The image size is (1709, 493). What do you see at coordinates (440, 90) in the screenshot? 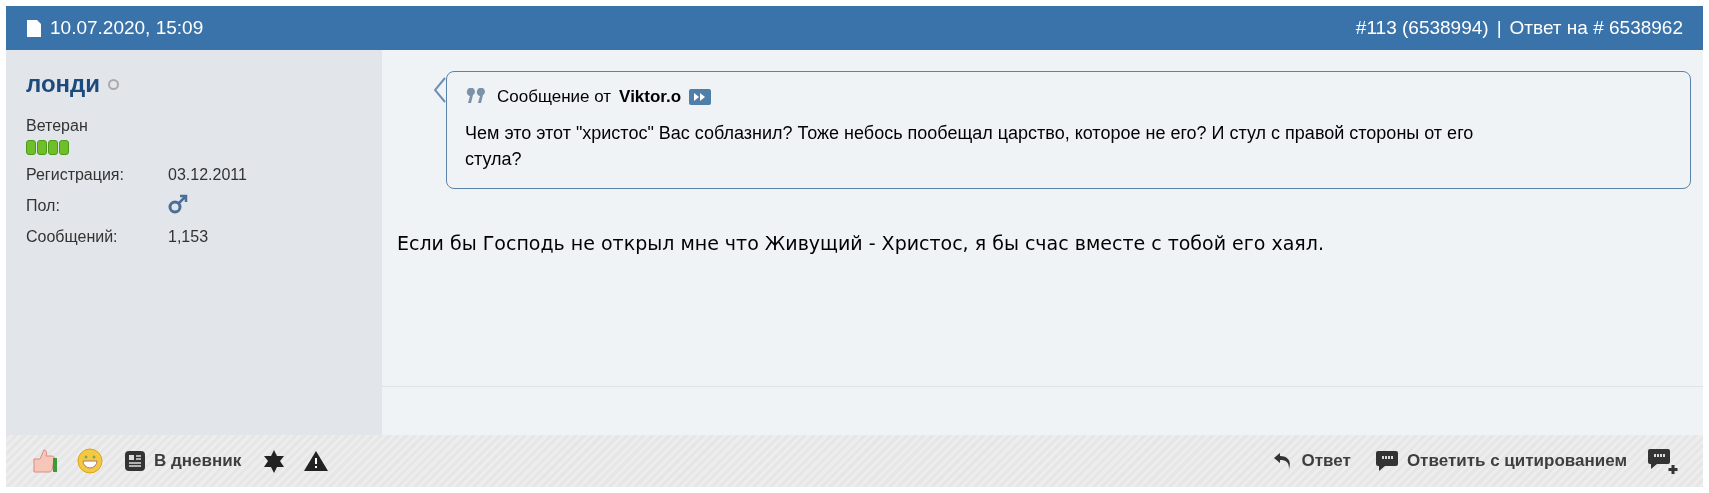
I see `chevron-icon` at bounding box center [440, 90].